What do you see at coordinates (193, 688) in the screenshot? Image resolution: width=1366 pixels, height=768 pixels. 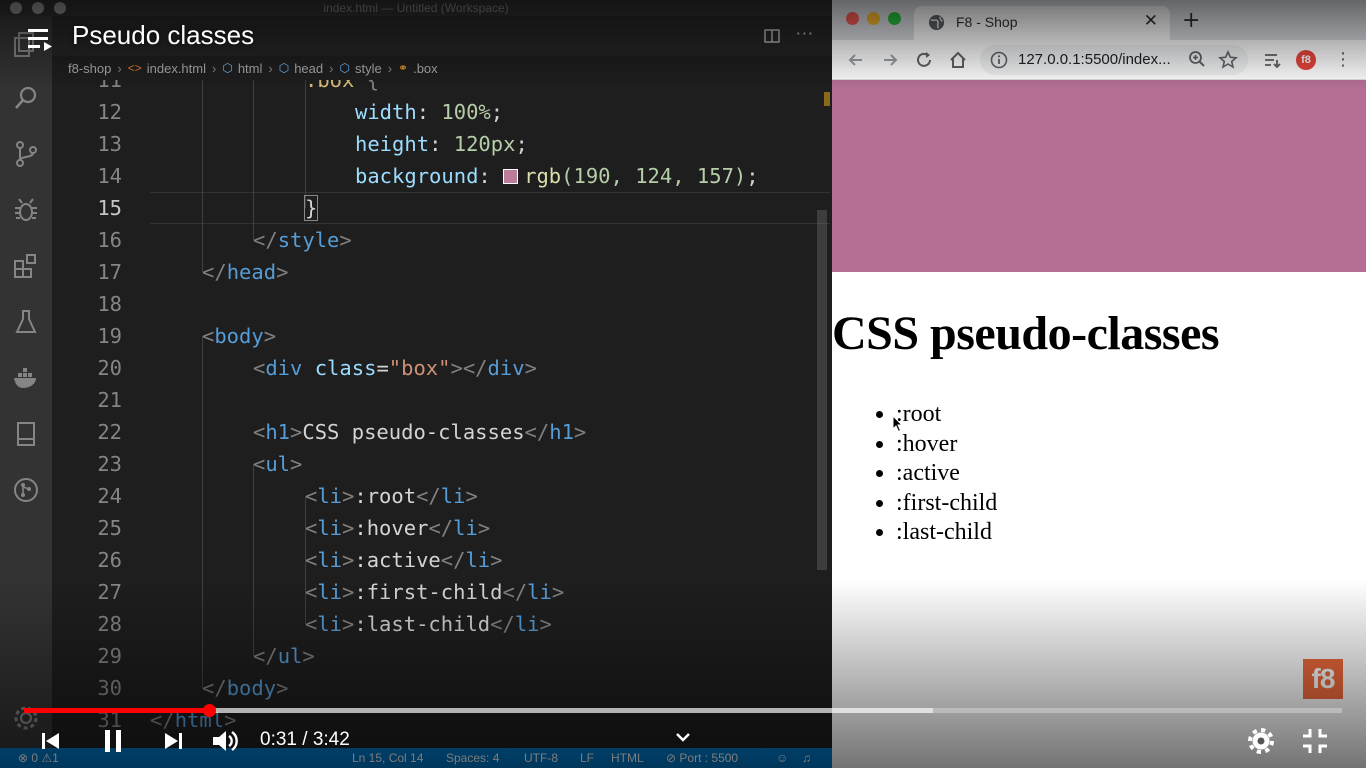 I see `code-line: 30 </body>` at bounding box center [193, 688].